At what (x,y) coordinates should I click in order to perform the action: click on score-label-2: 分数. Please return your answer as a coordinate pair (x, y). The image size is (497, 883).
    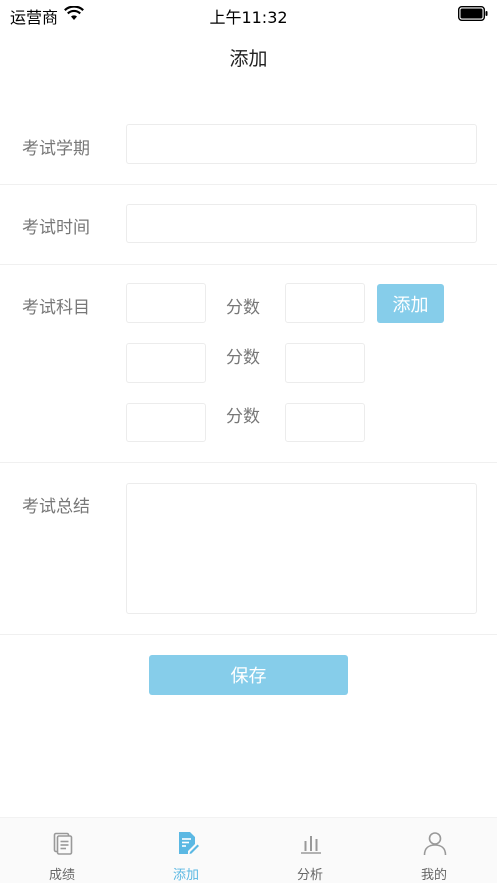
    Looking at the image, I should click on (243, 358).